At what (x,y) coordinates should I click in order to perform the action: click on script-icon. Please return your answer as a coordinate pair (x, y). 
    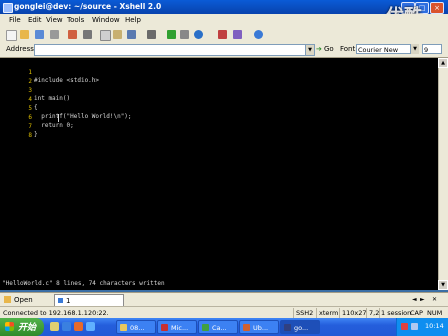
    Looking at the image, I should click on (222, 34).